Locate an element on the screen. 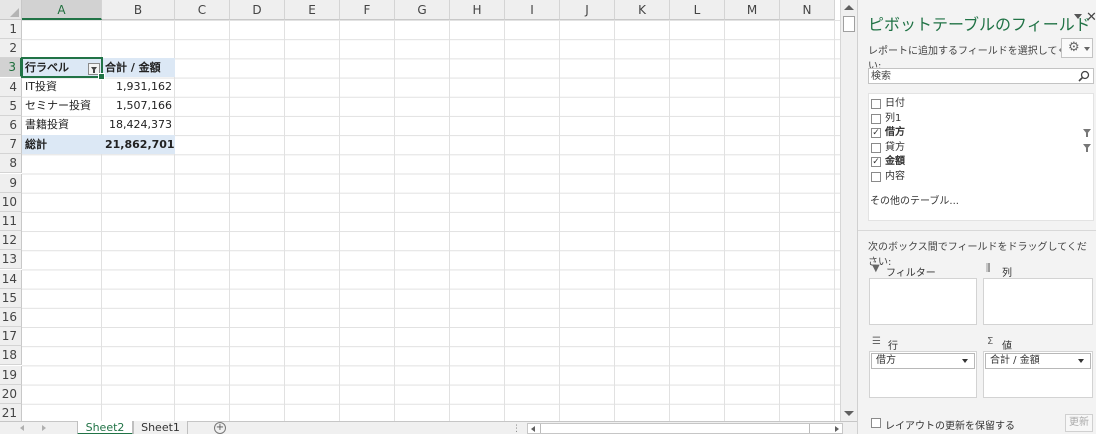 The height and width of the screenshot is (434, 1096). column-header-c: C is located at coordinates (202, 10).